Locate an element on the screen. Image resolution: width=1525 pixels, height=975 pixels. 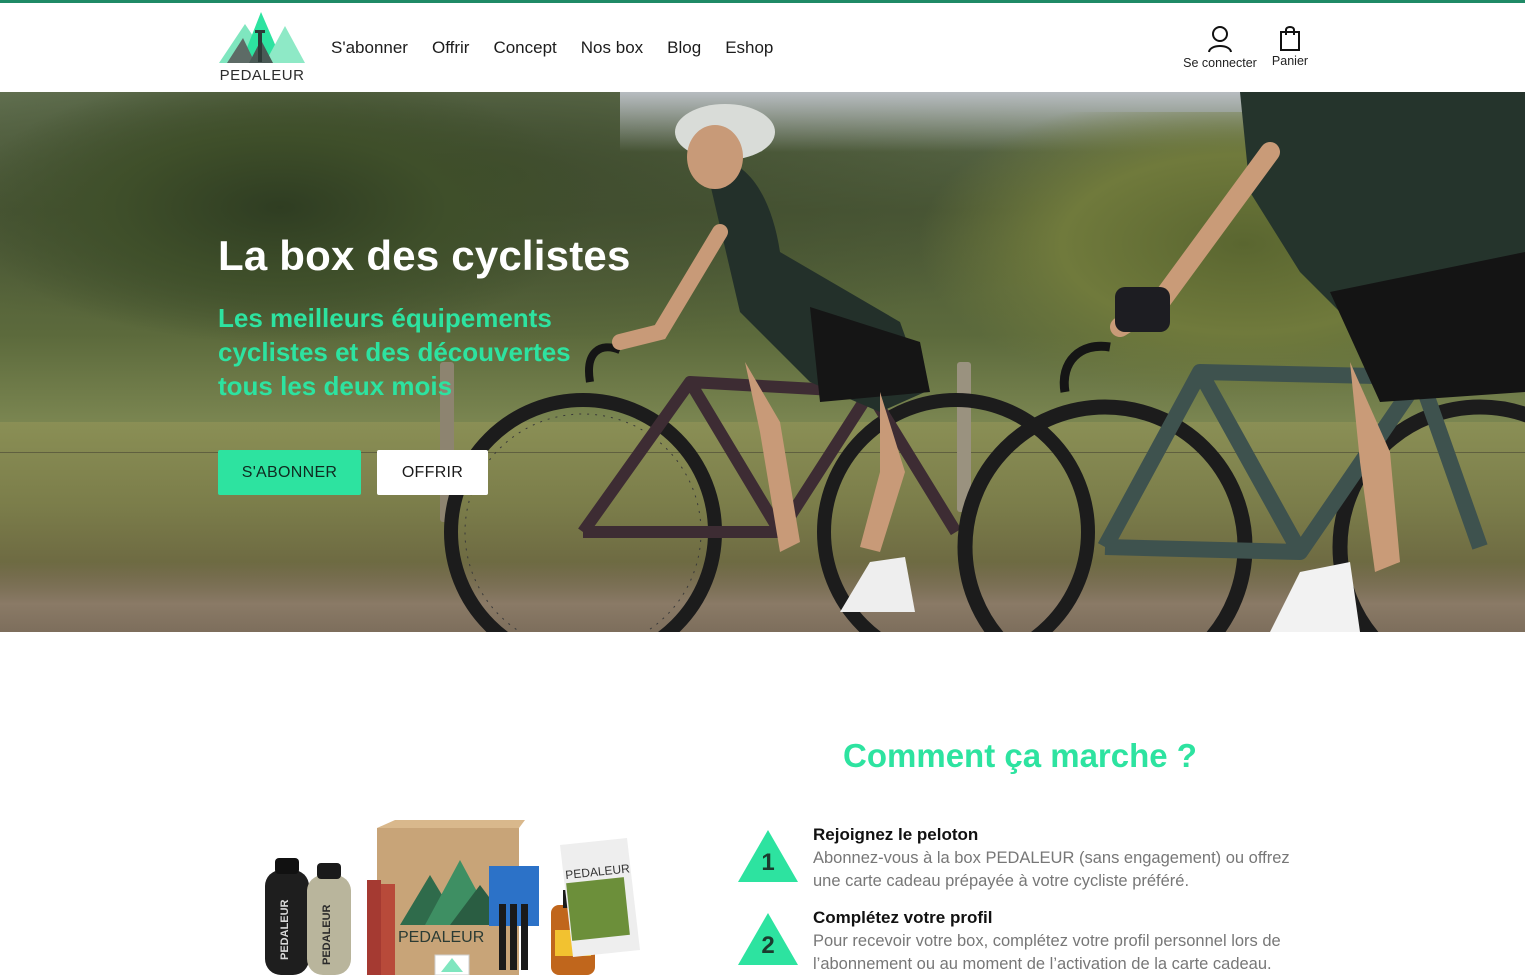
subscribe-button: S'ABONNER is located at coordinates (289, 472).